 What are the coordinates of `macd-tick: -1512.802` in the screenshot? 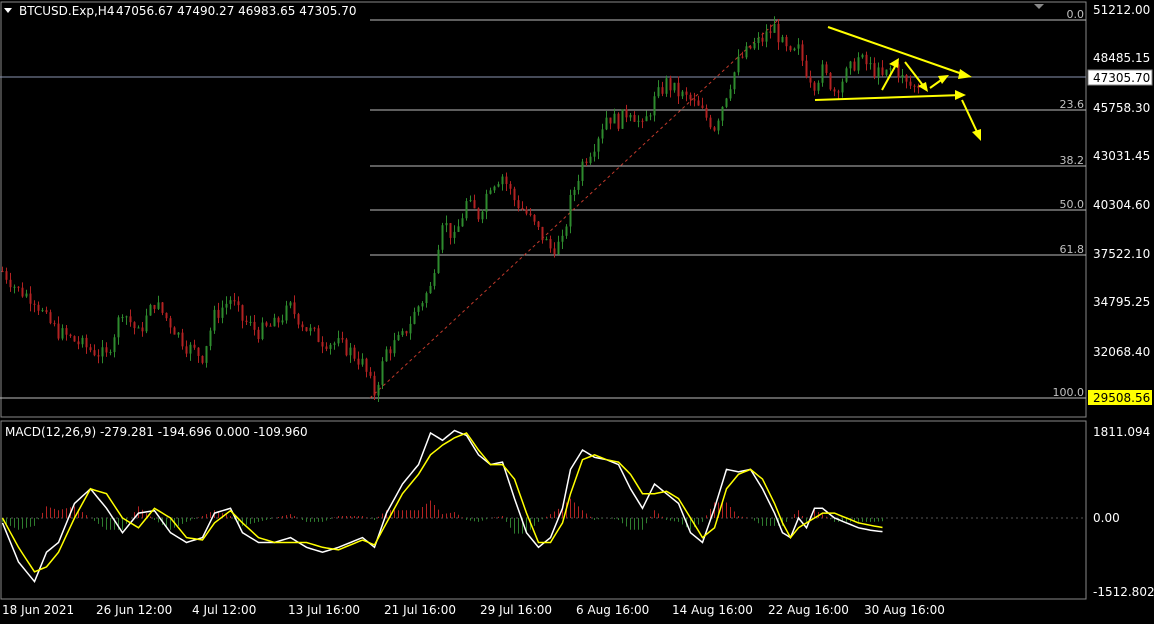 It's located at (1123, 592).